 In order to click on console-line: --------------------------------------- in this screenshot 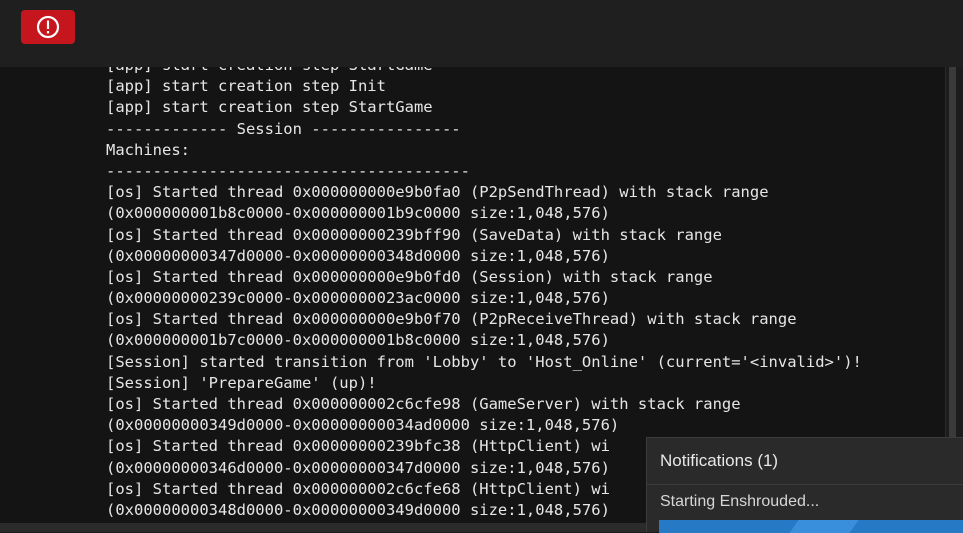, I will do `click(288, 170)`.